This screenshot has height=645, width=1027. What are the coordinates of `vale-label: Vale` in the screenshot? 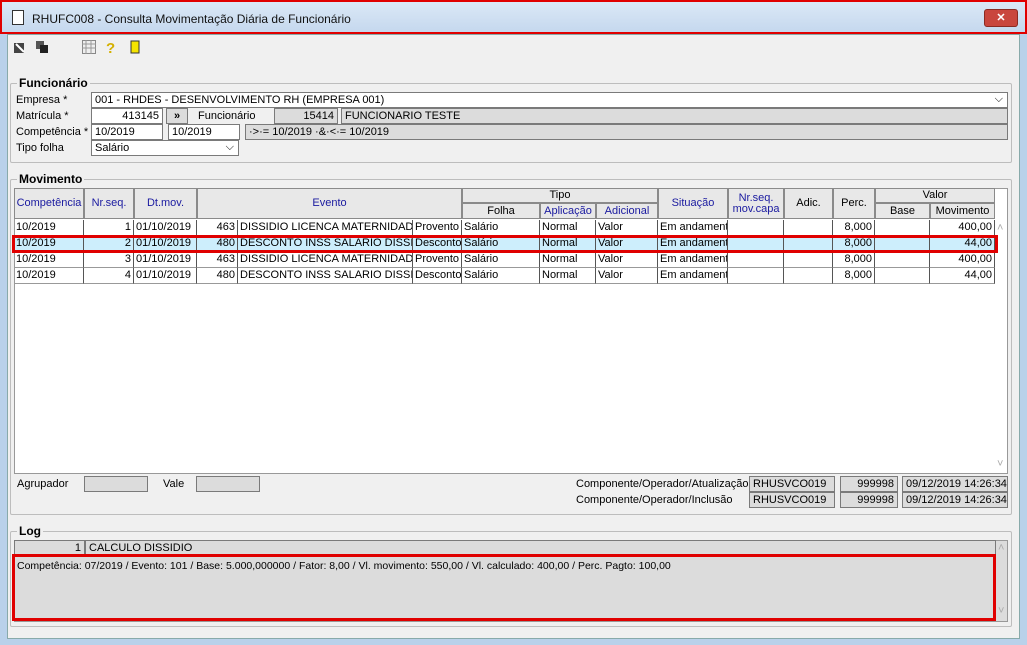 It's located at (174, 484).